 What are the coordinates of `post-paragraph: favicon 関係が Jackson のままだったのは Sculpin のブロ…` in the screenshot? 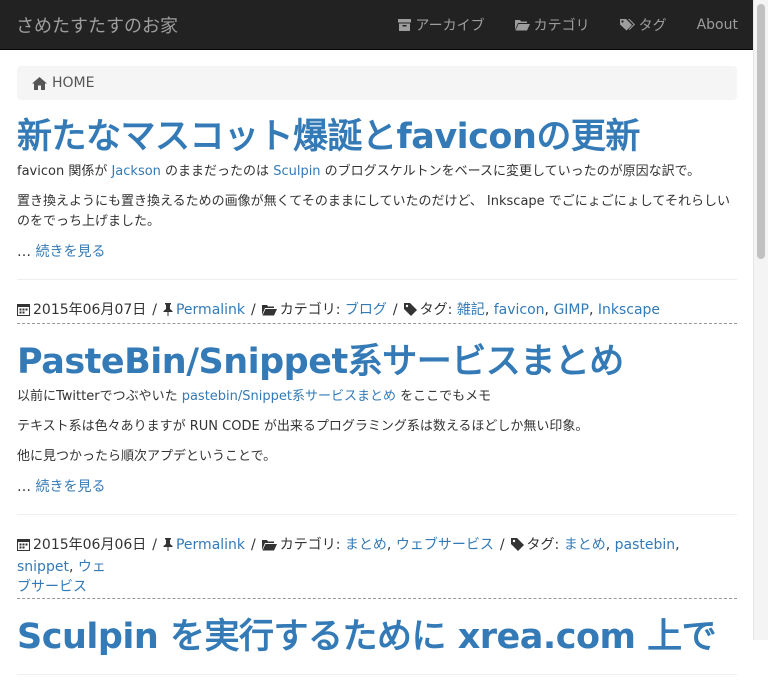 It's located at (377, 172).